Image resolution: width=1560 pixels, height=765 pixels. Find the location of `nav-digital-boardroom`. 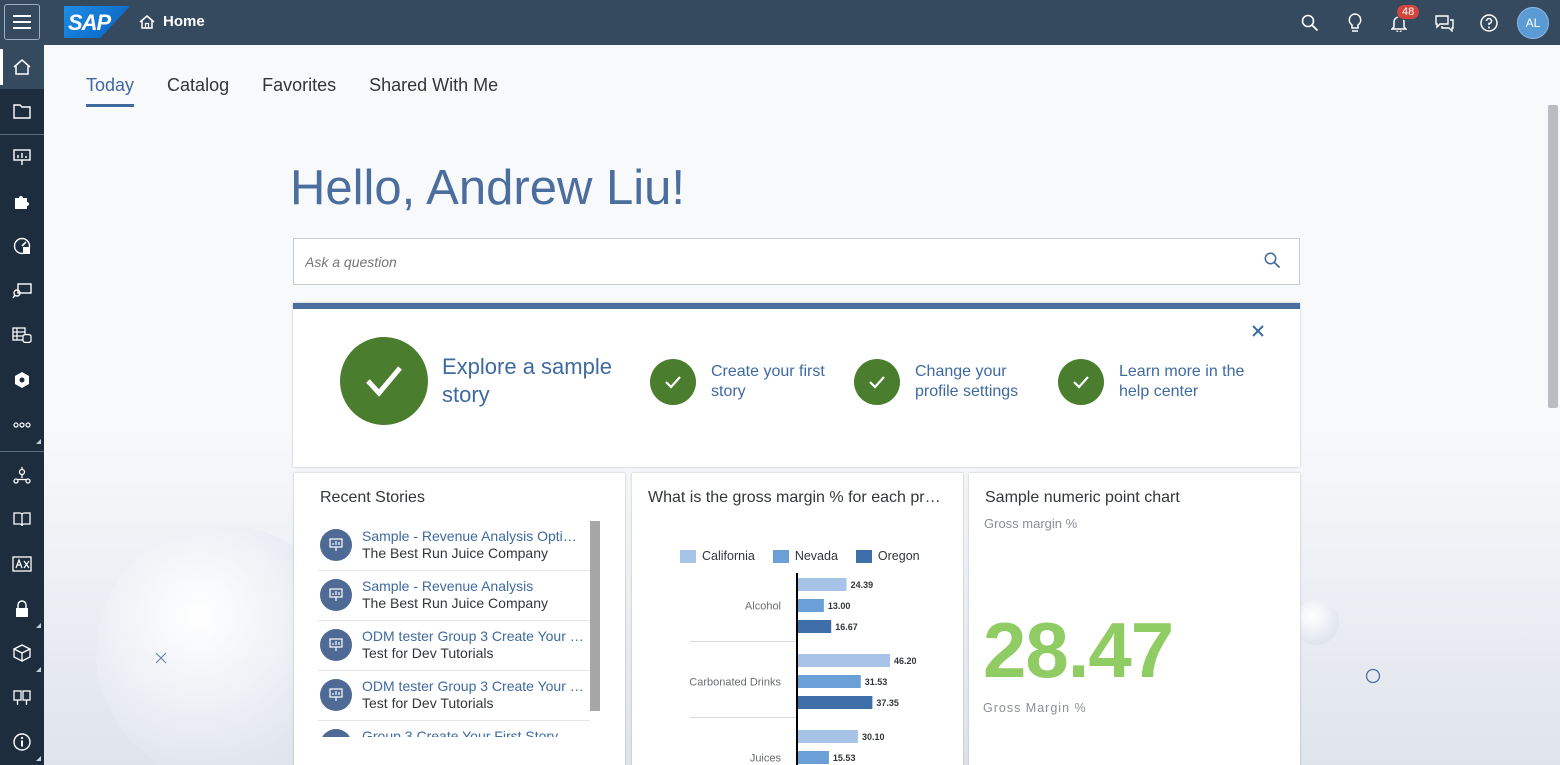

nav-digital-boardroom is located at coordinates (22, 246).